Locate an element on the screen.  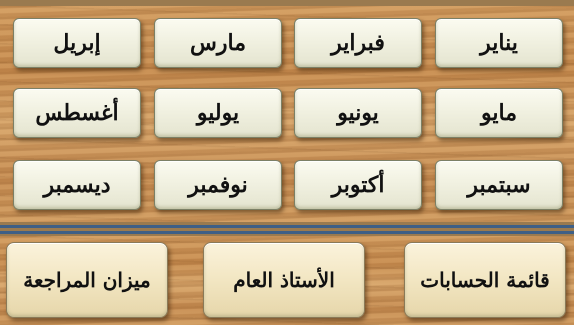
panel-divider-bottom is located at coordinates (287, 232).